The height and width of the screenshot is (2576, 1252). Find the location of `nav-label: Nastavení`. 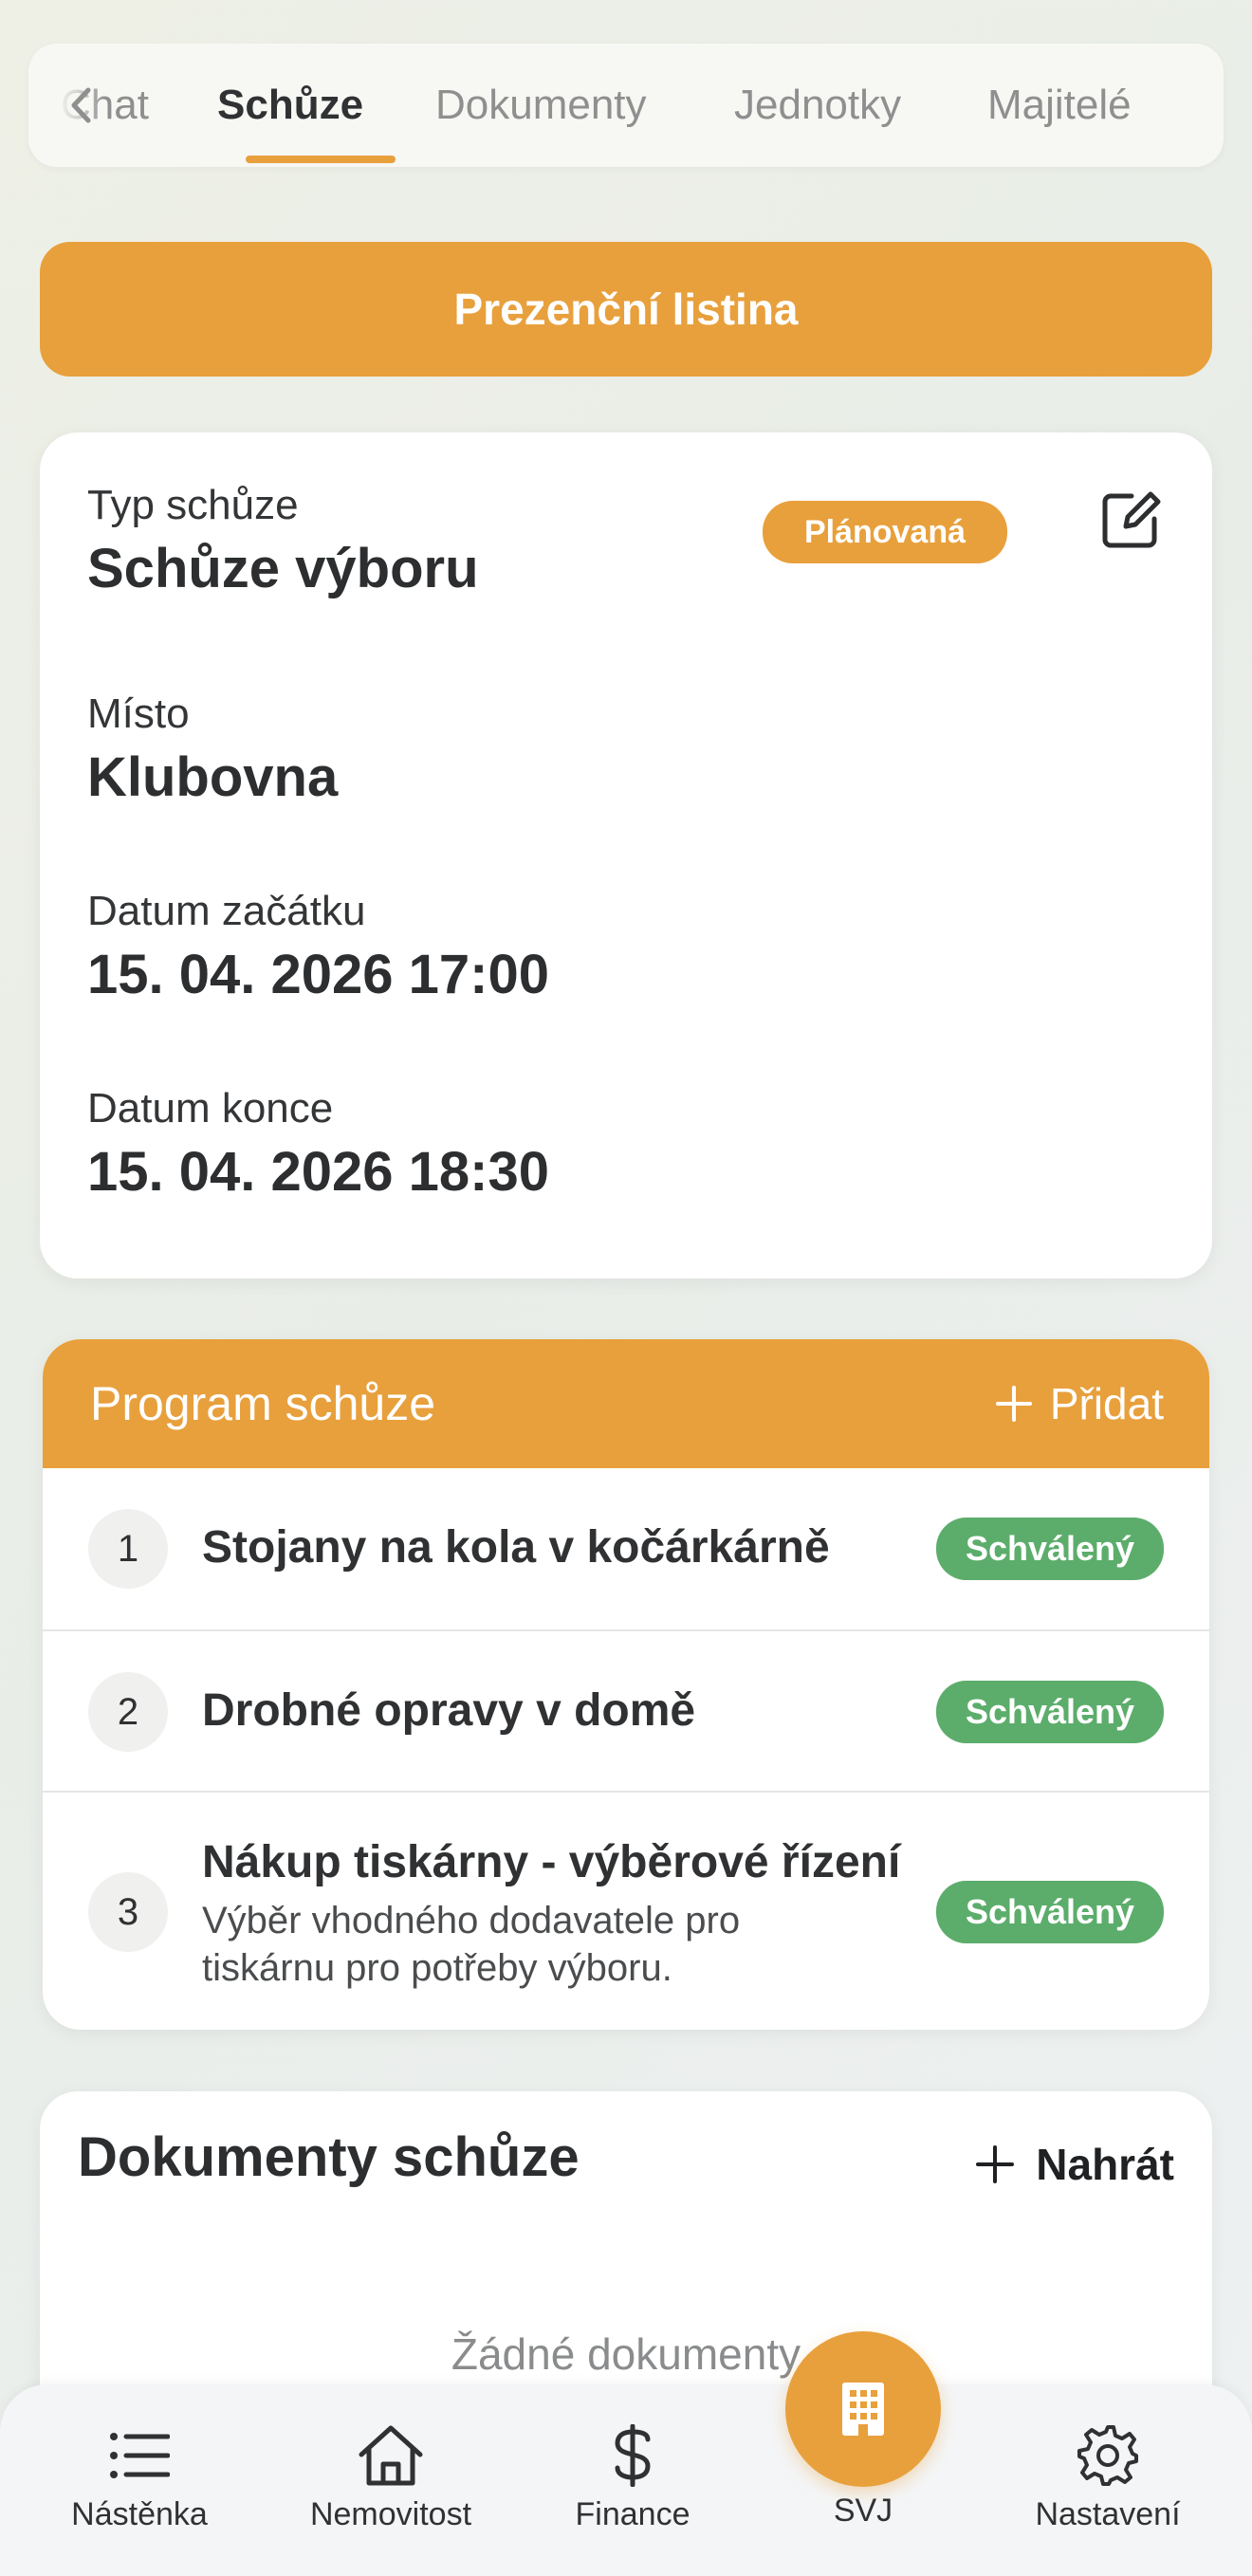

nav-label: Nastavení is located at coordinates (1108, 2514).